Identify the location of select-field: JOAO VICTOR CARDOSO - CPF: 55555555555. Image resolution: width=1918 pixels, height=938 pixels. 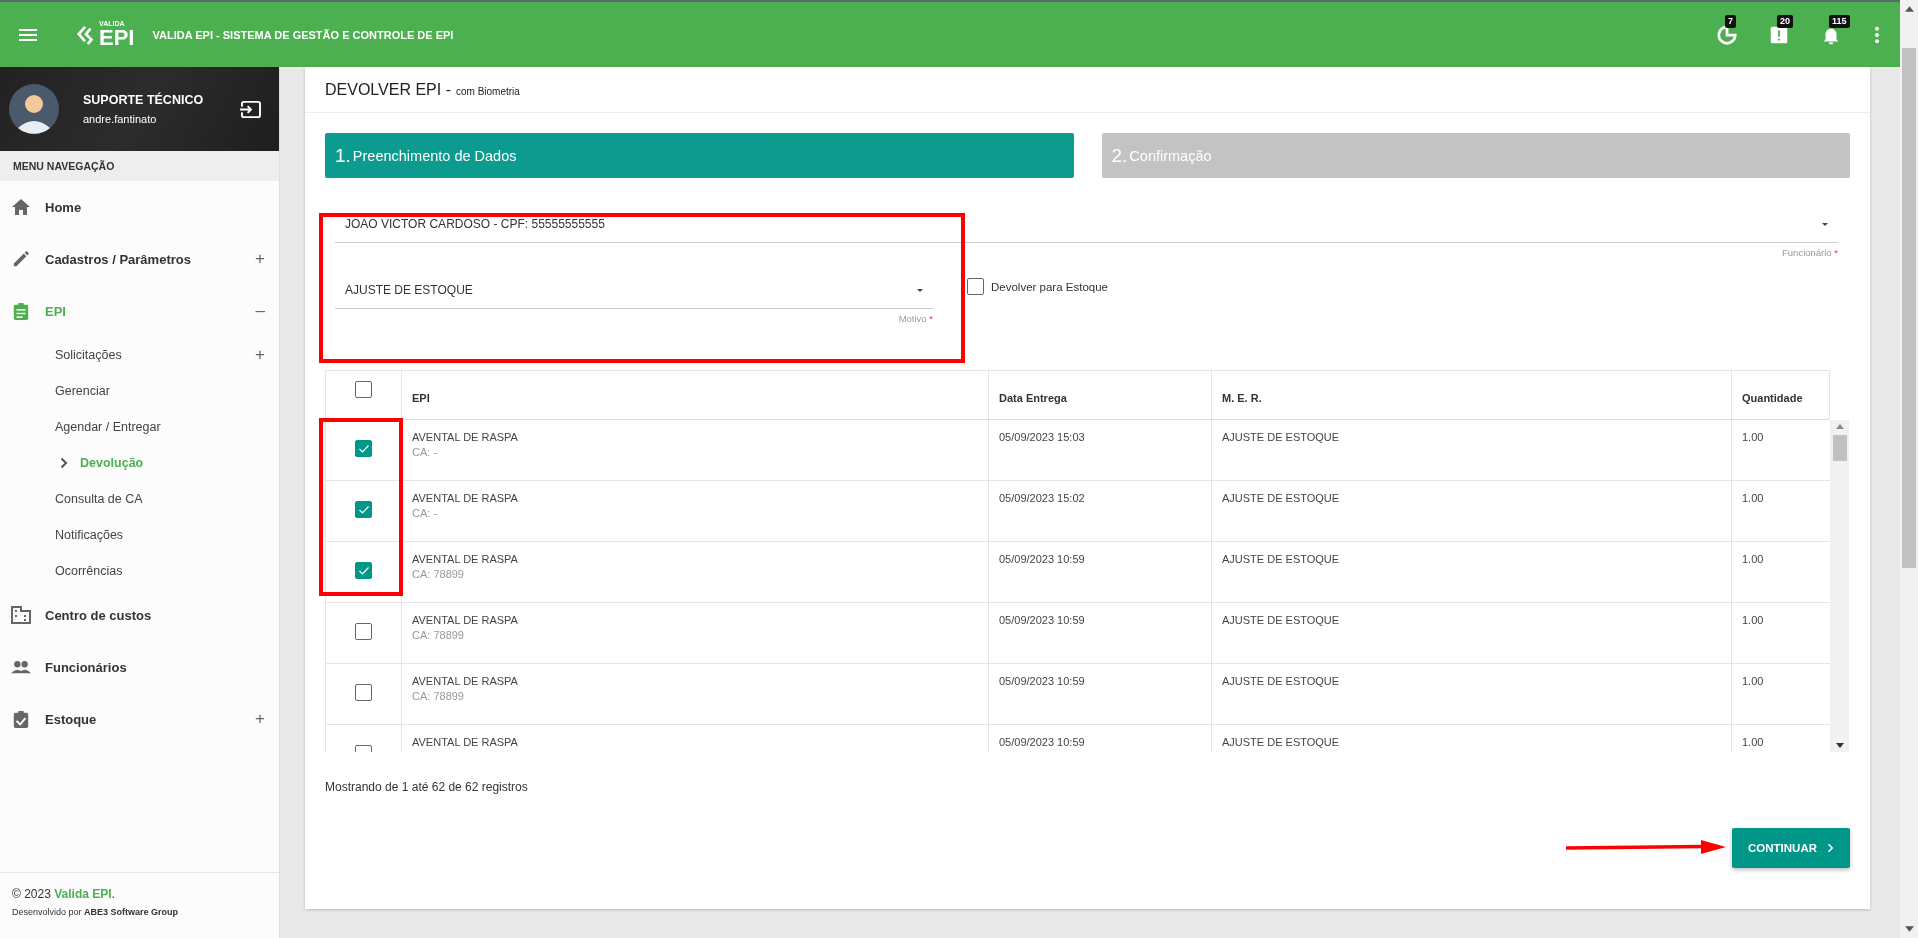
(1086, 224).